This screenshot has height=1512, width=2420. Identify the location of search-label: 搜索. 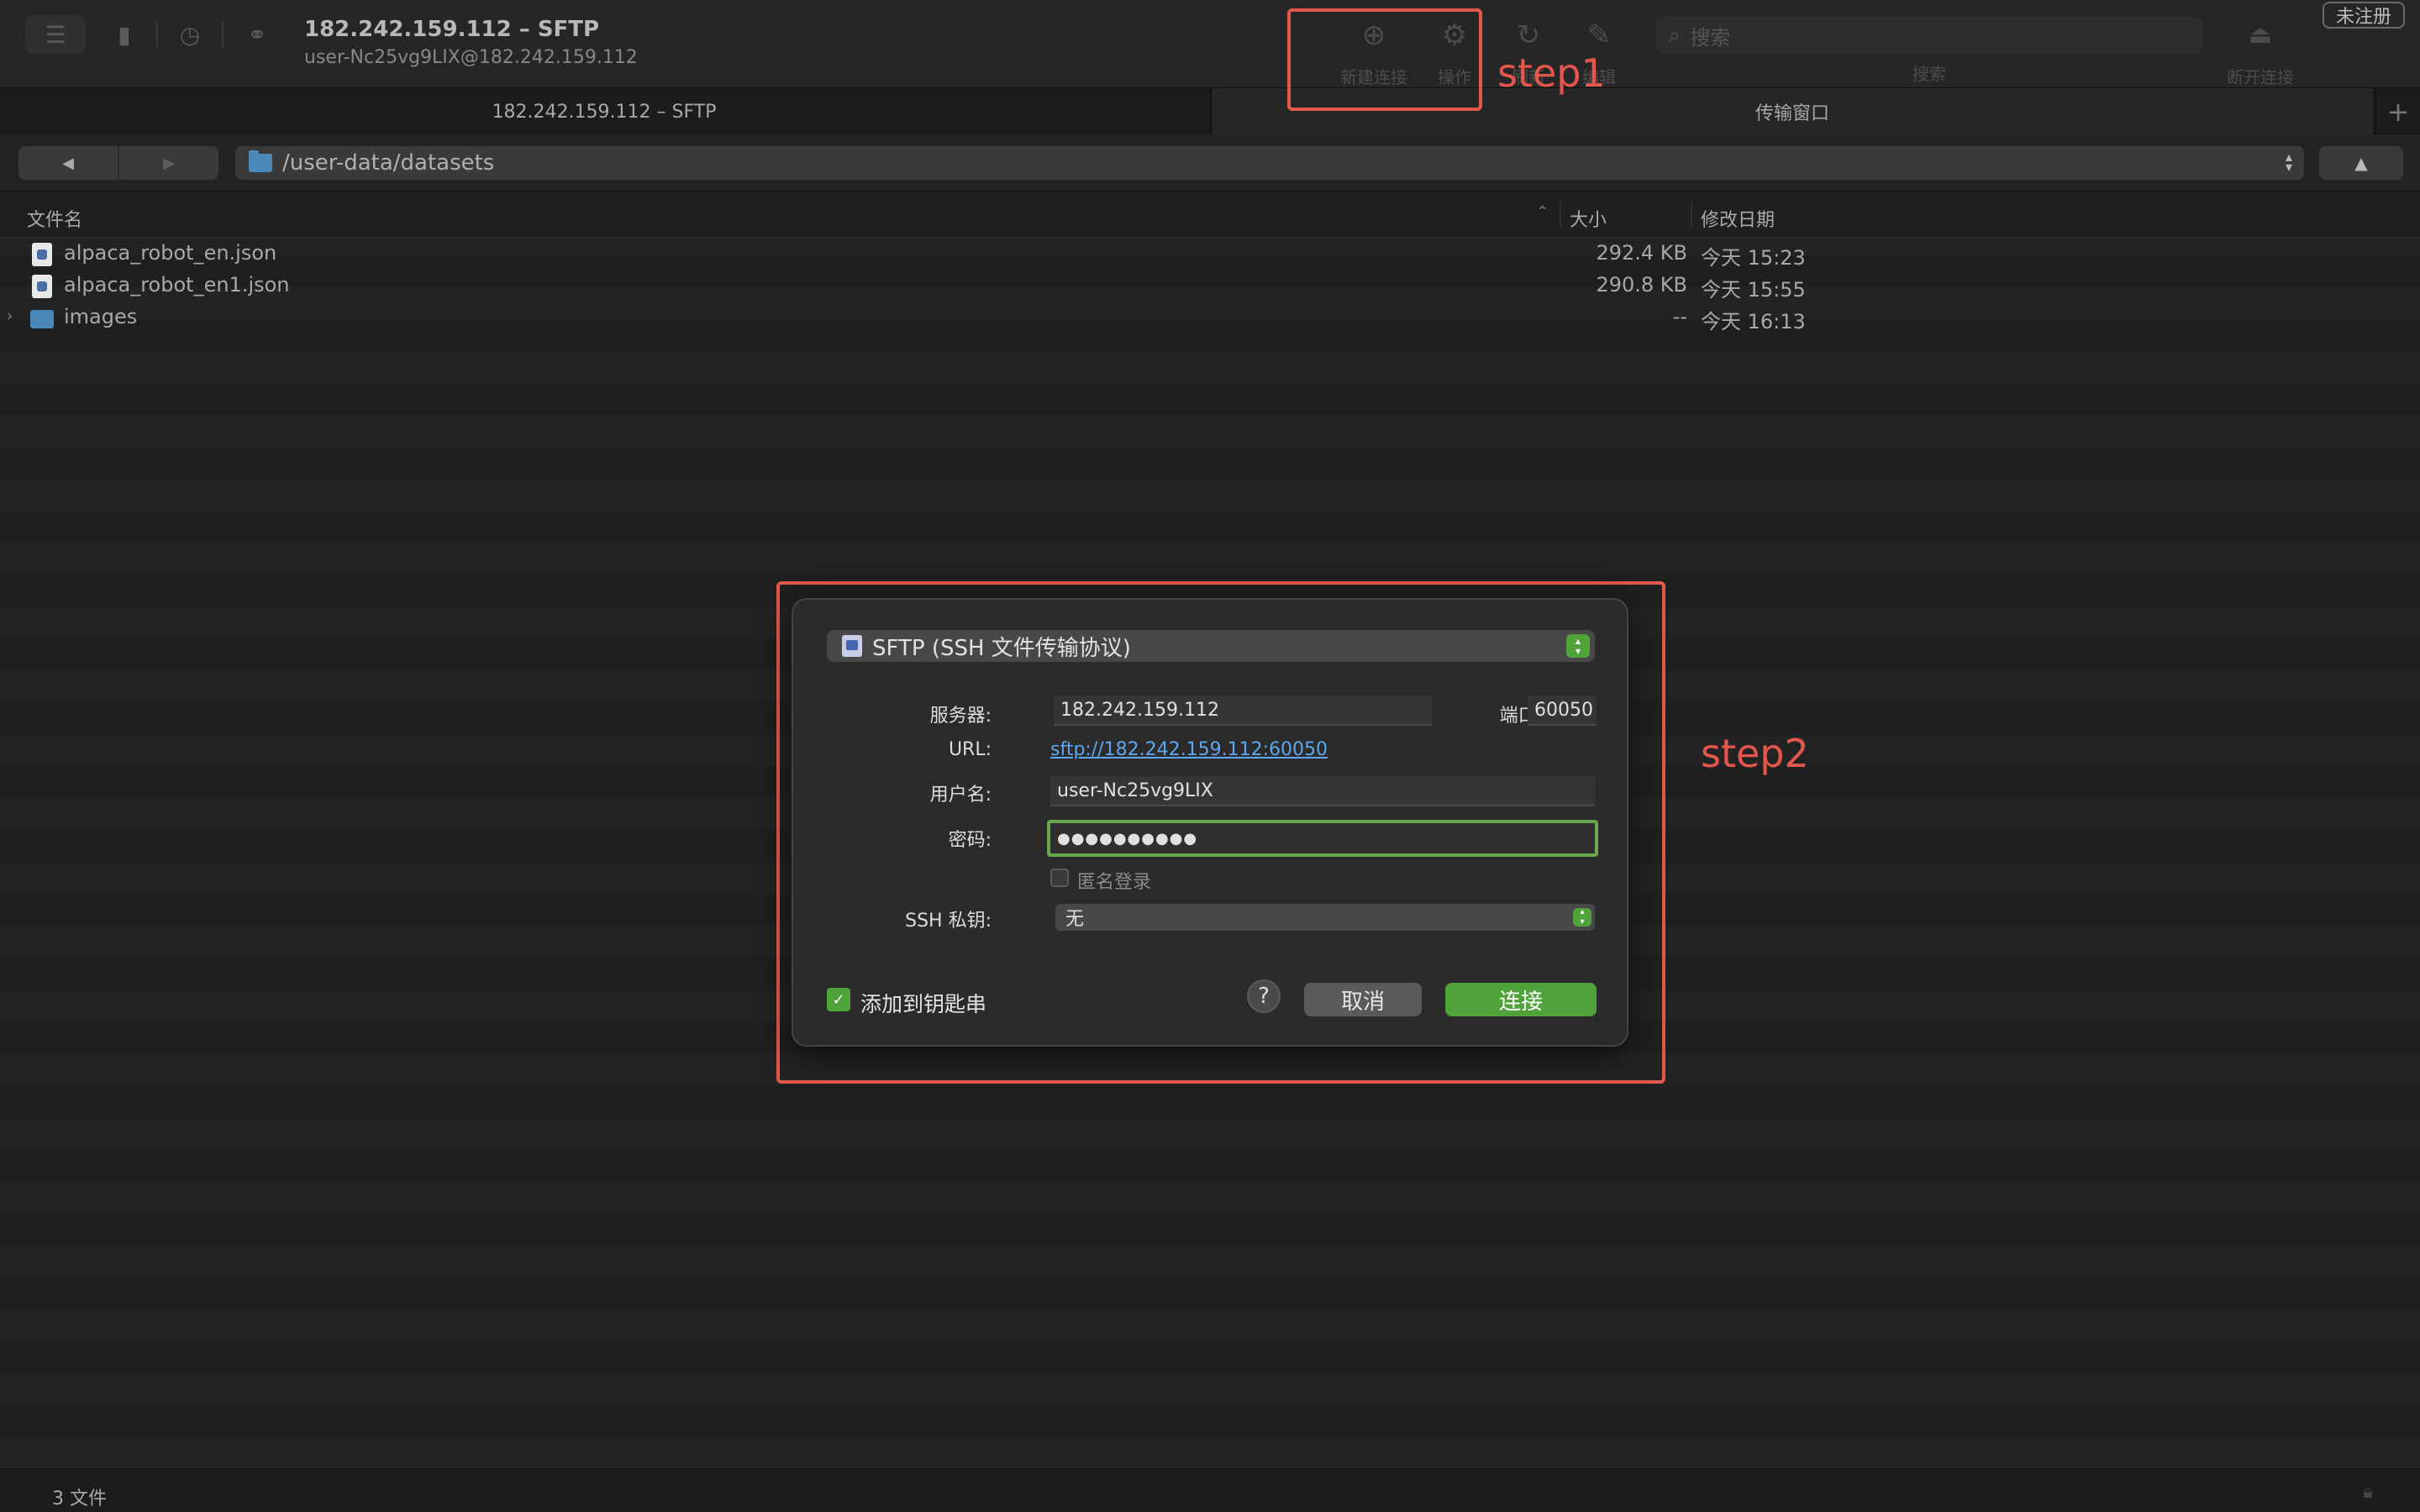
(1929, 74).